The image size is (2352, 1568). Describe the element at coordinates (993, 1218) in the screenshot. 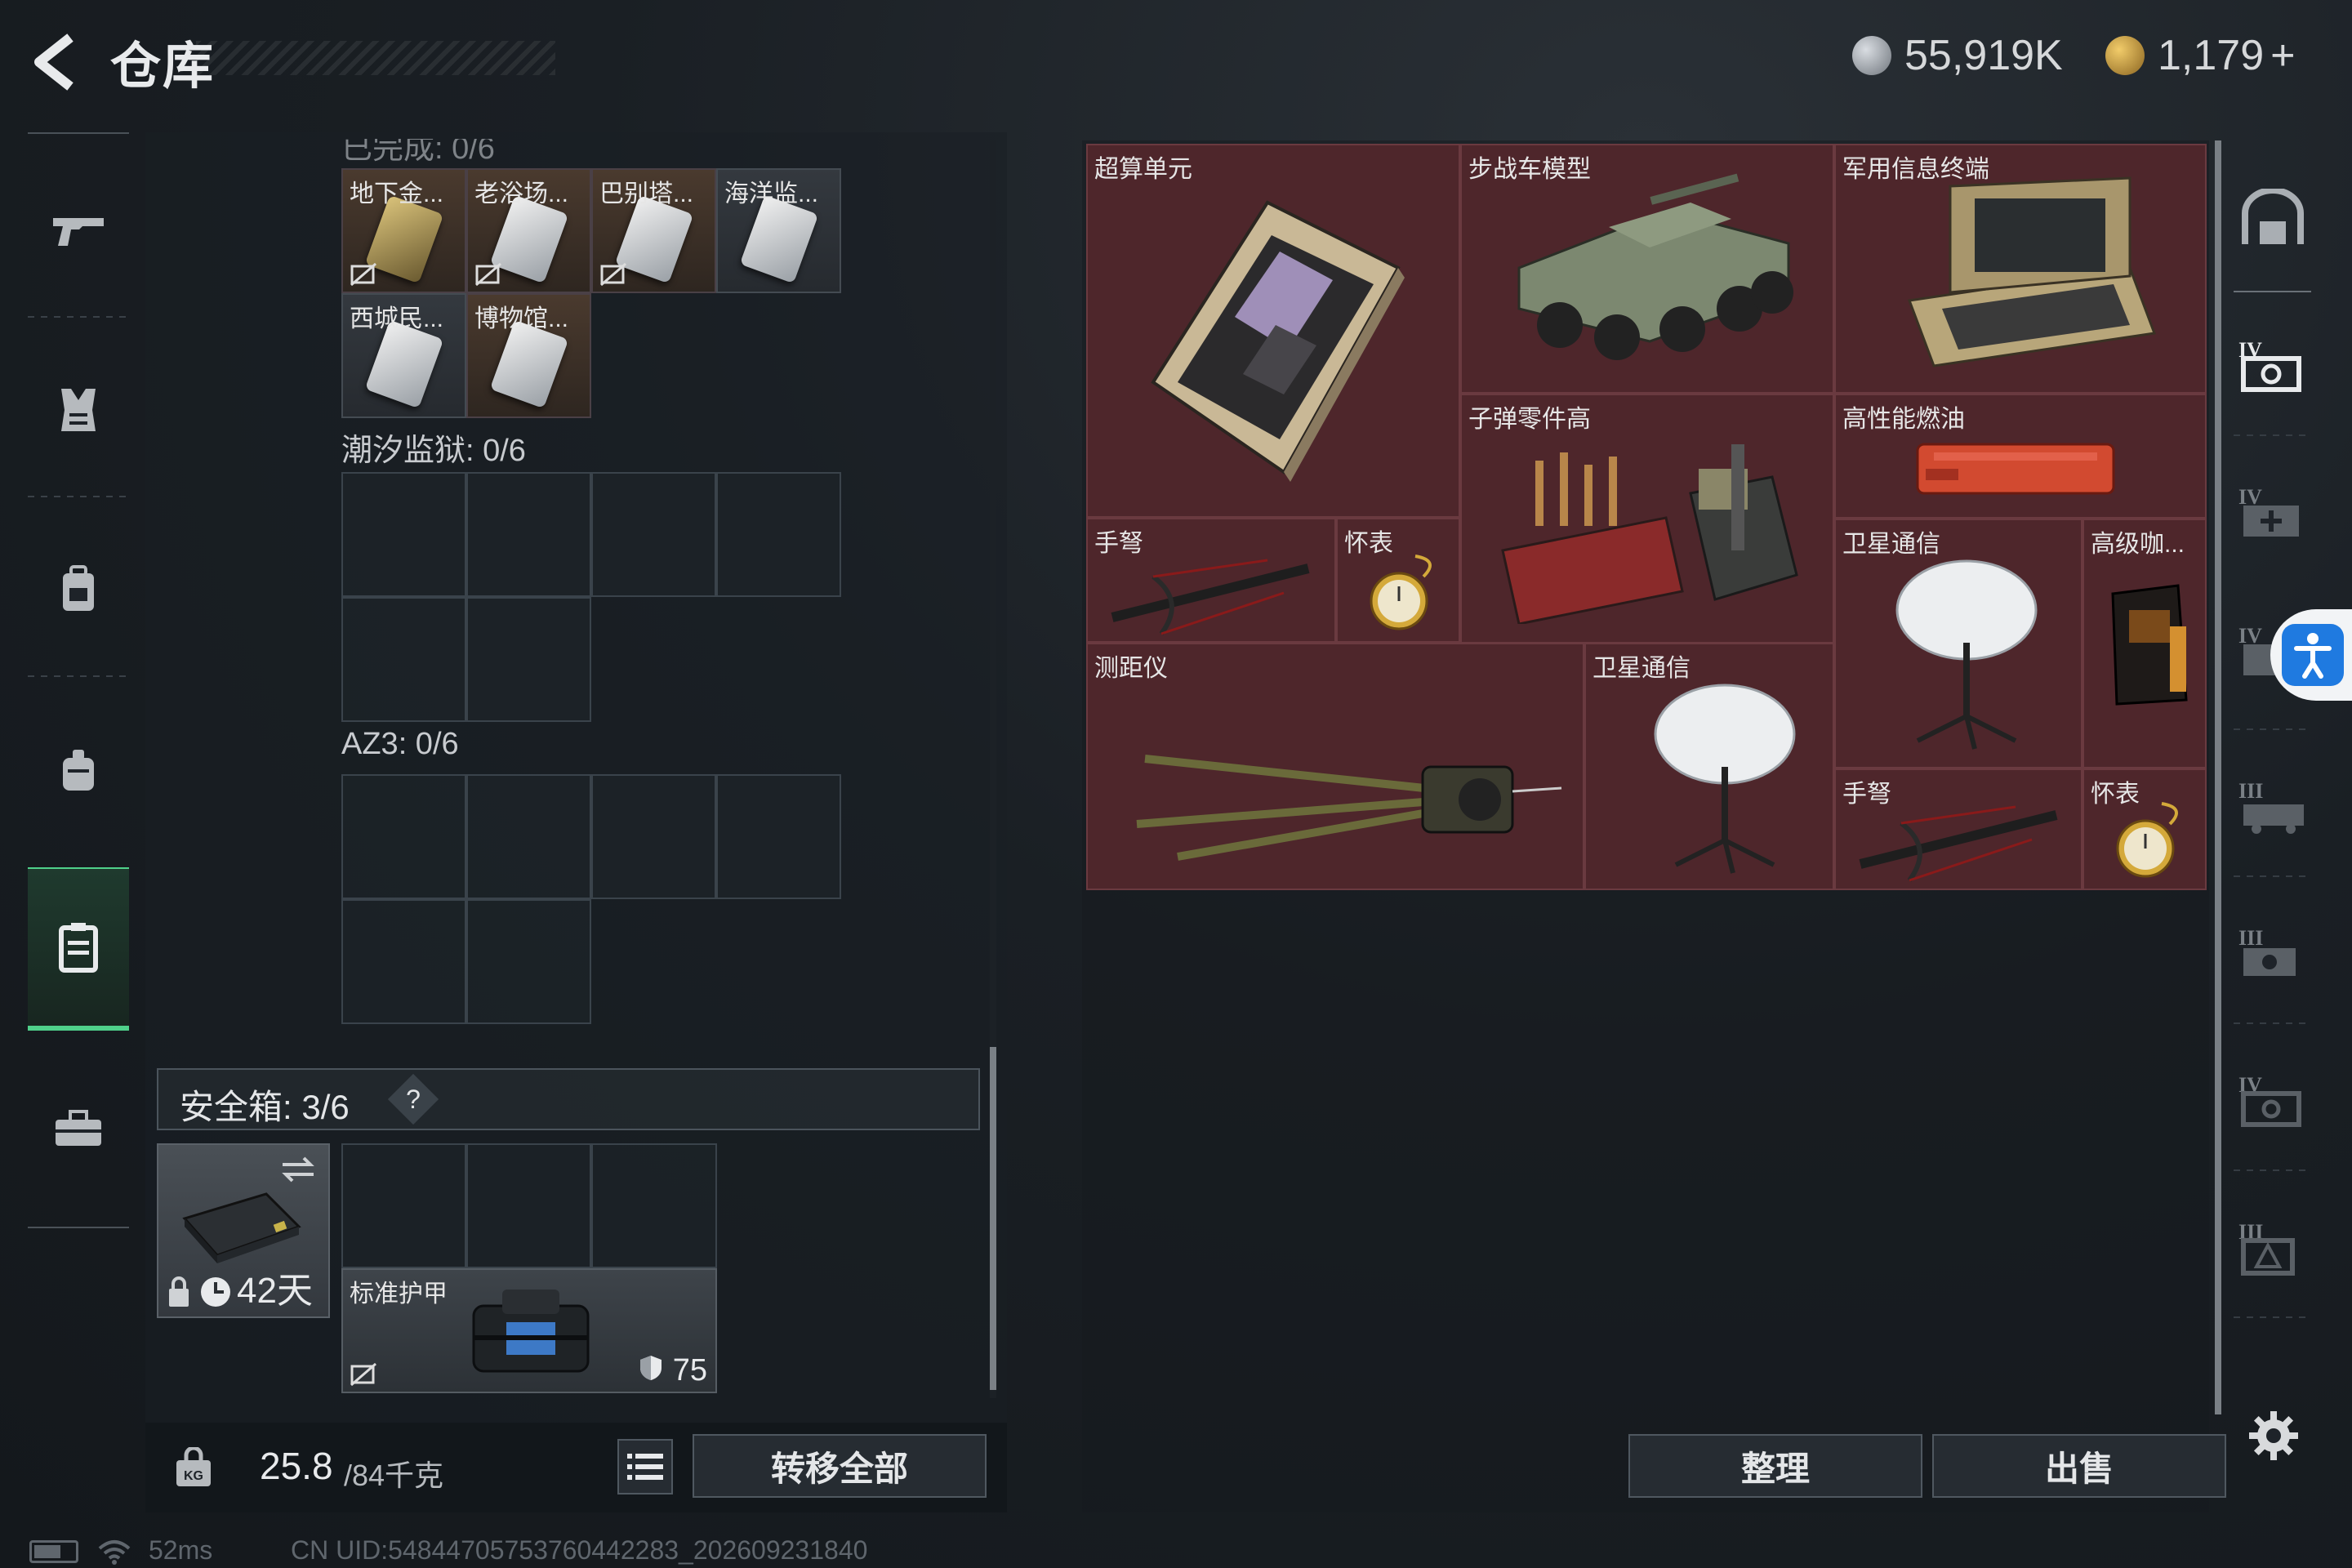

I see `left-scrollbar-thumb` at that location.